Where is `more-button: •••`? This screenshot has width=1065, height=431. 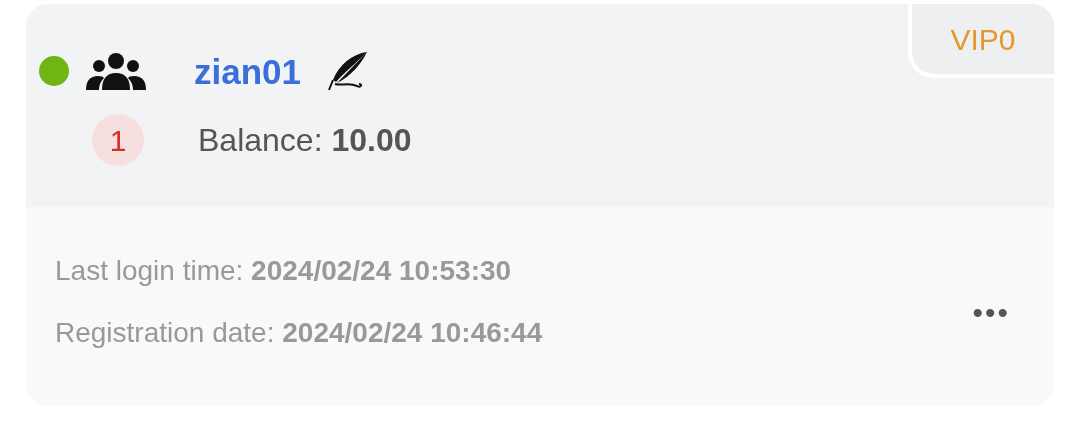 more-button: ••• is located at coordinates (991, 312).